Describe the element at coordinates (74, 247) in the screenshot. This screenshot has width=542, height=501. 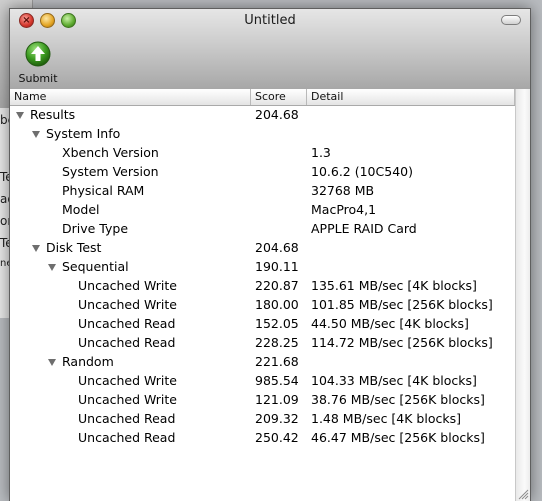
I see `row-name: Disk Test` at that location.